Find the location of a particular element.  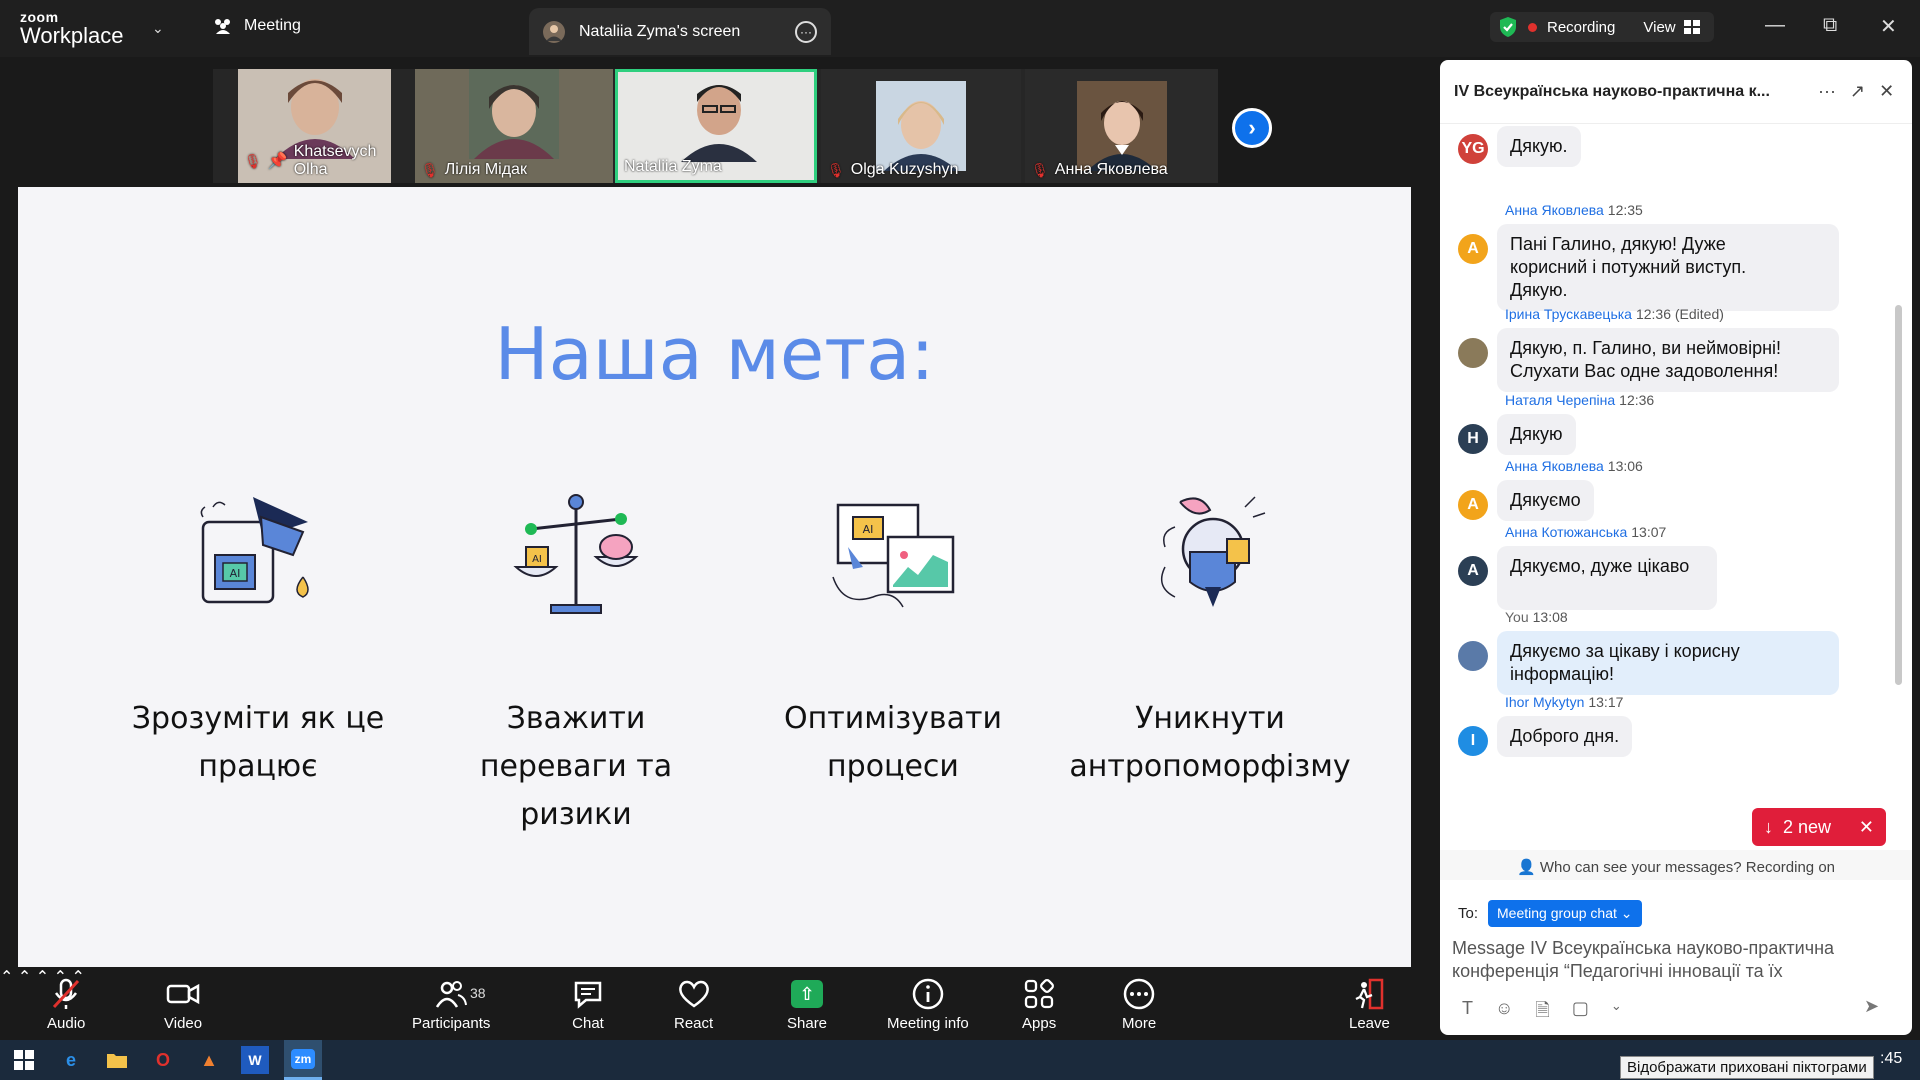

chat-scrollbar is located at coordinates (1898, 495).